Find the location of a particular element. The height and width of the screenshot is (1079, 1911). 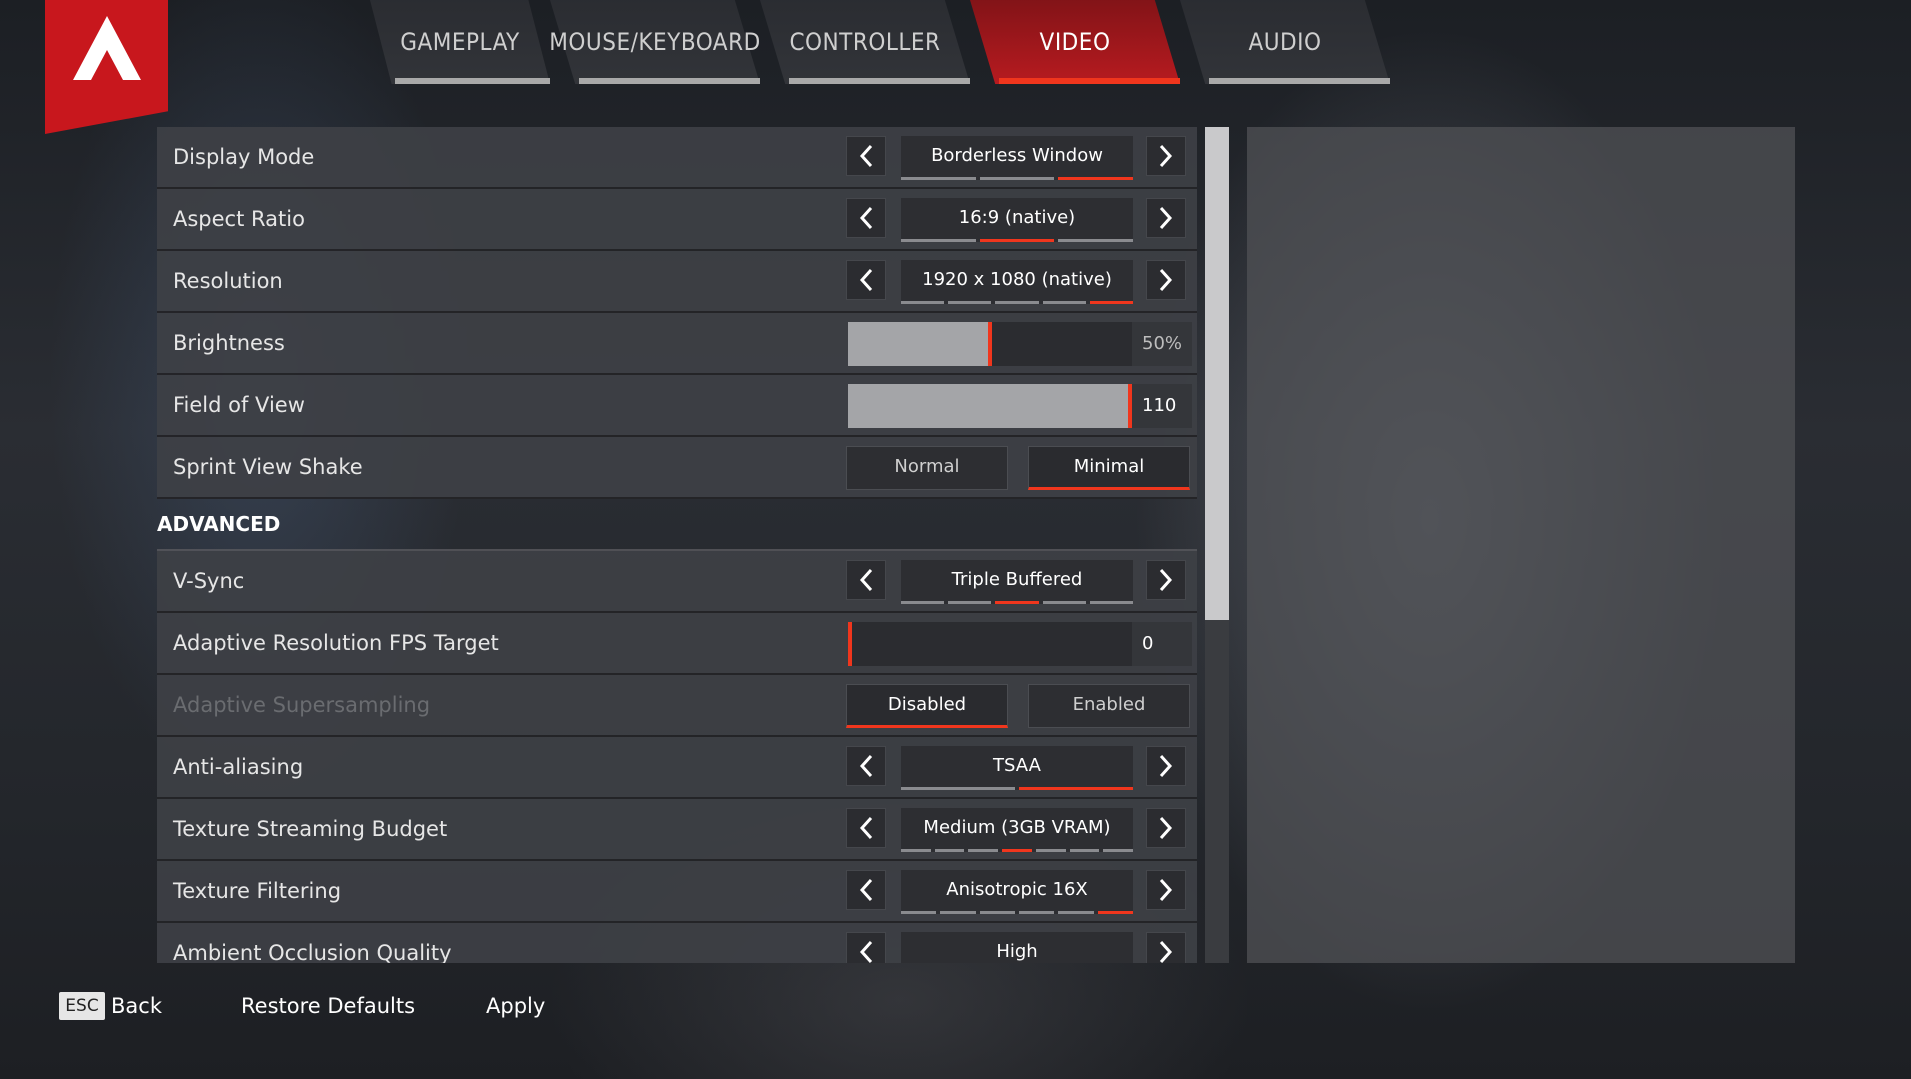

tab-video: VIDEO is located at coordinates (1075, 42).